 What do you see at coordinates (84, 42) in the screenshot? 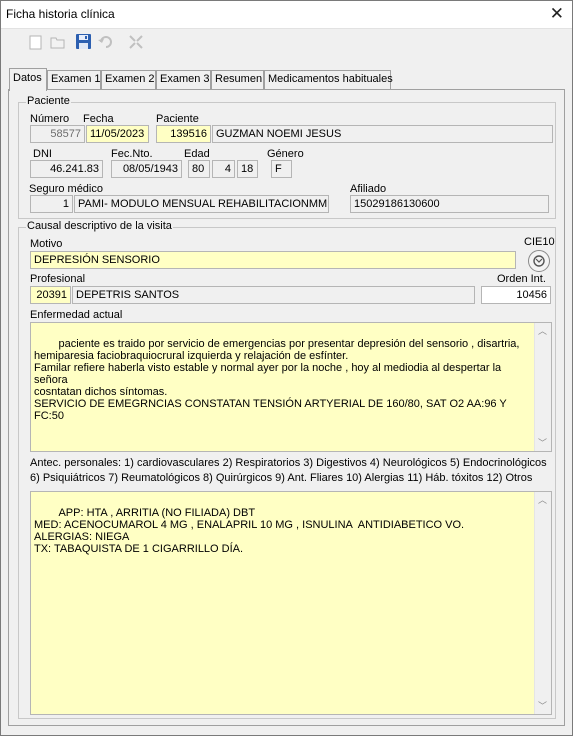
I see `save-icon` at bounding box center [84, 42].